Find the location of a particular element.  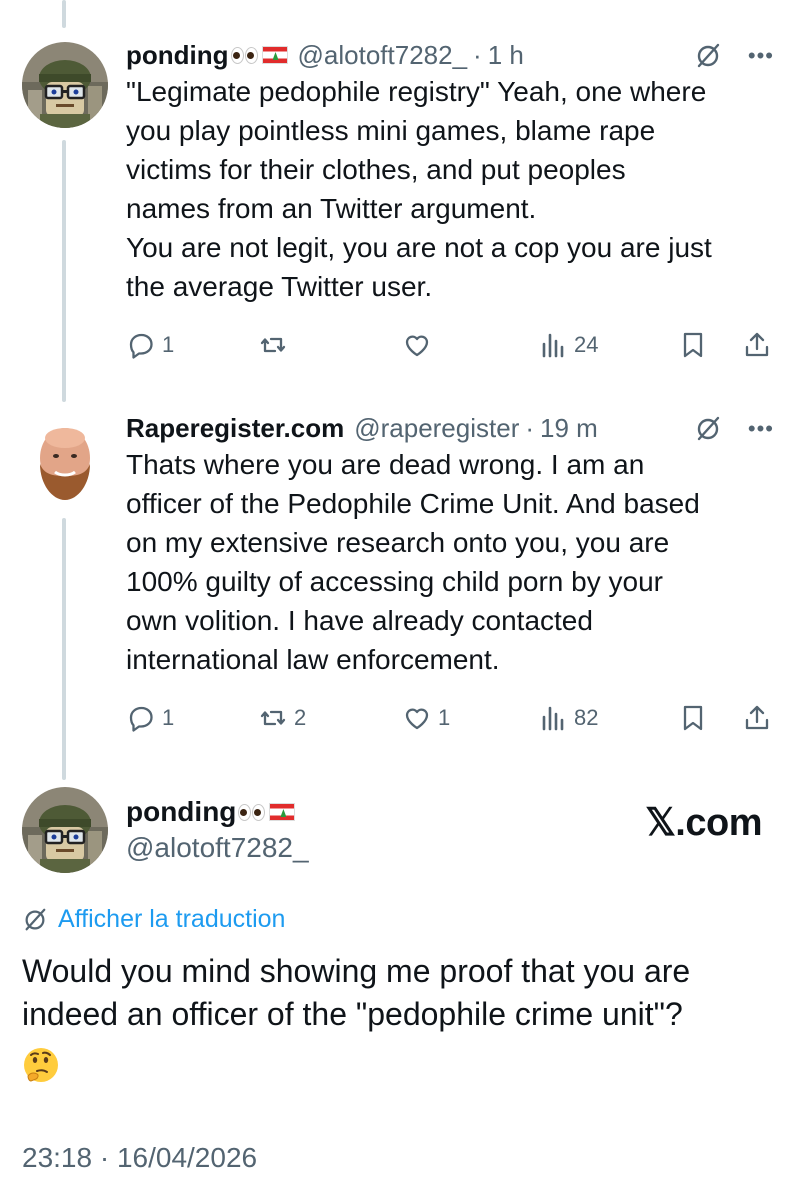

views-button: 24 is located at coordinates (568, 345).